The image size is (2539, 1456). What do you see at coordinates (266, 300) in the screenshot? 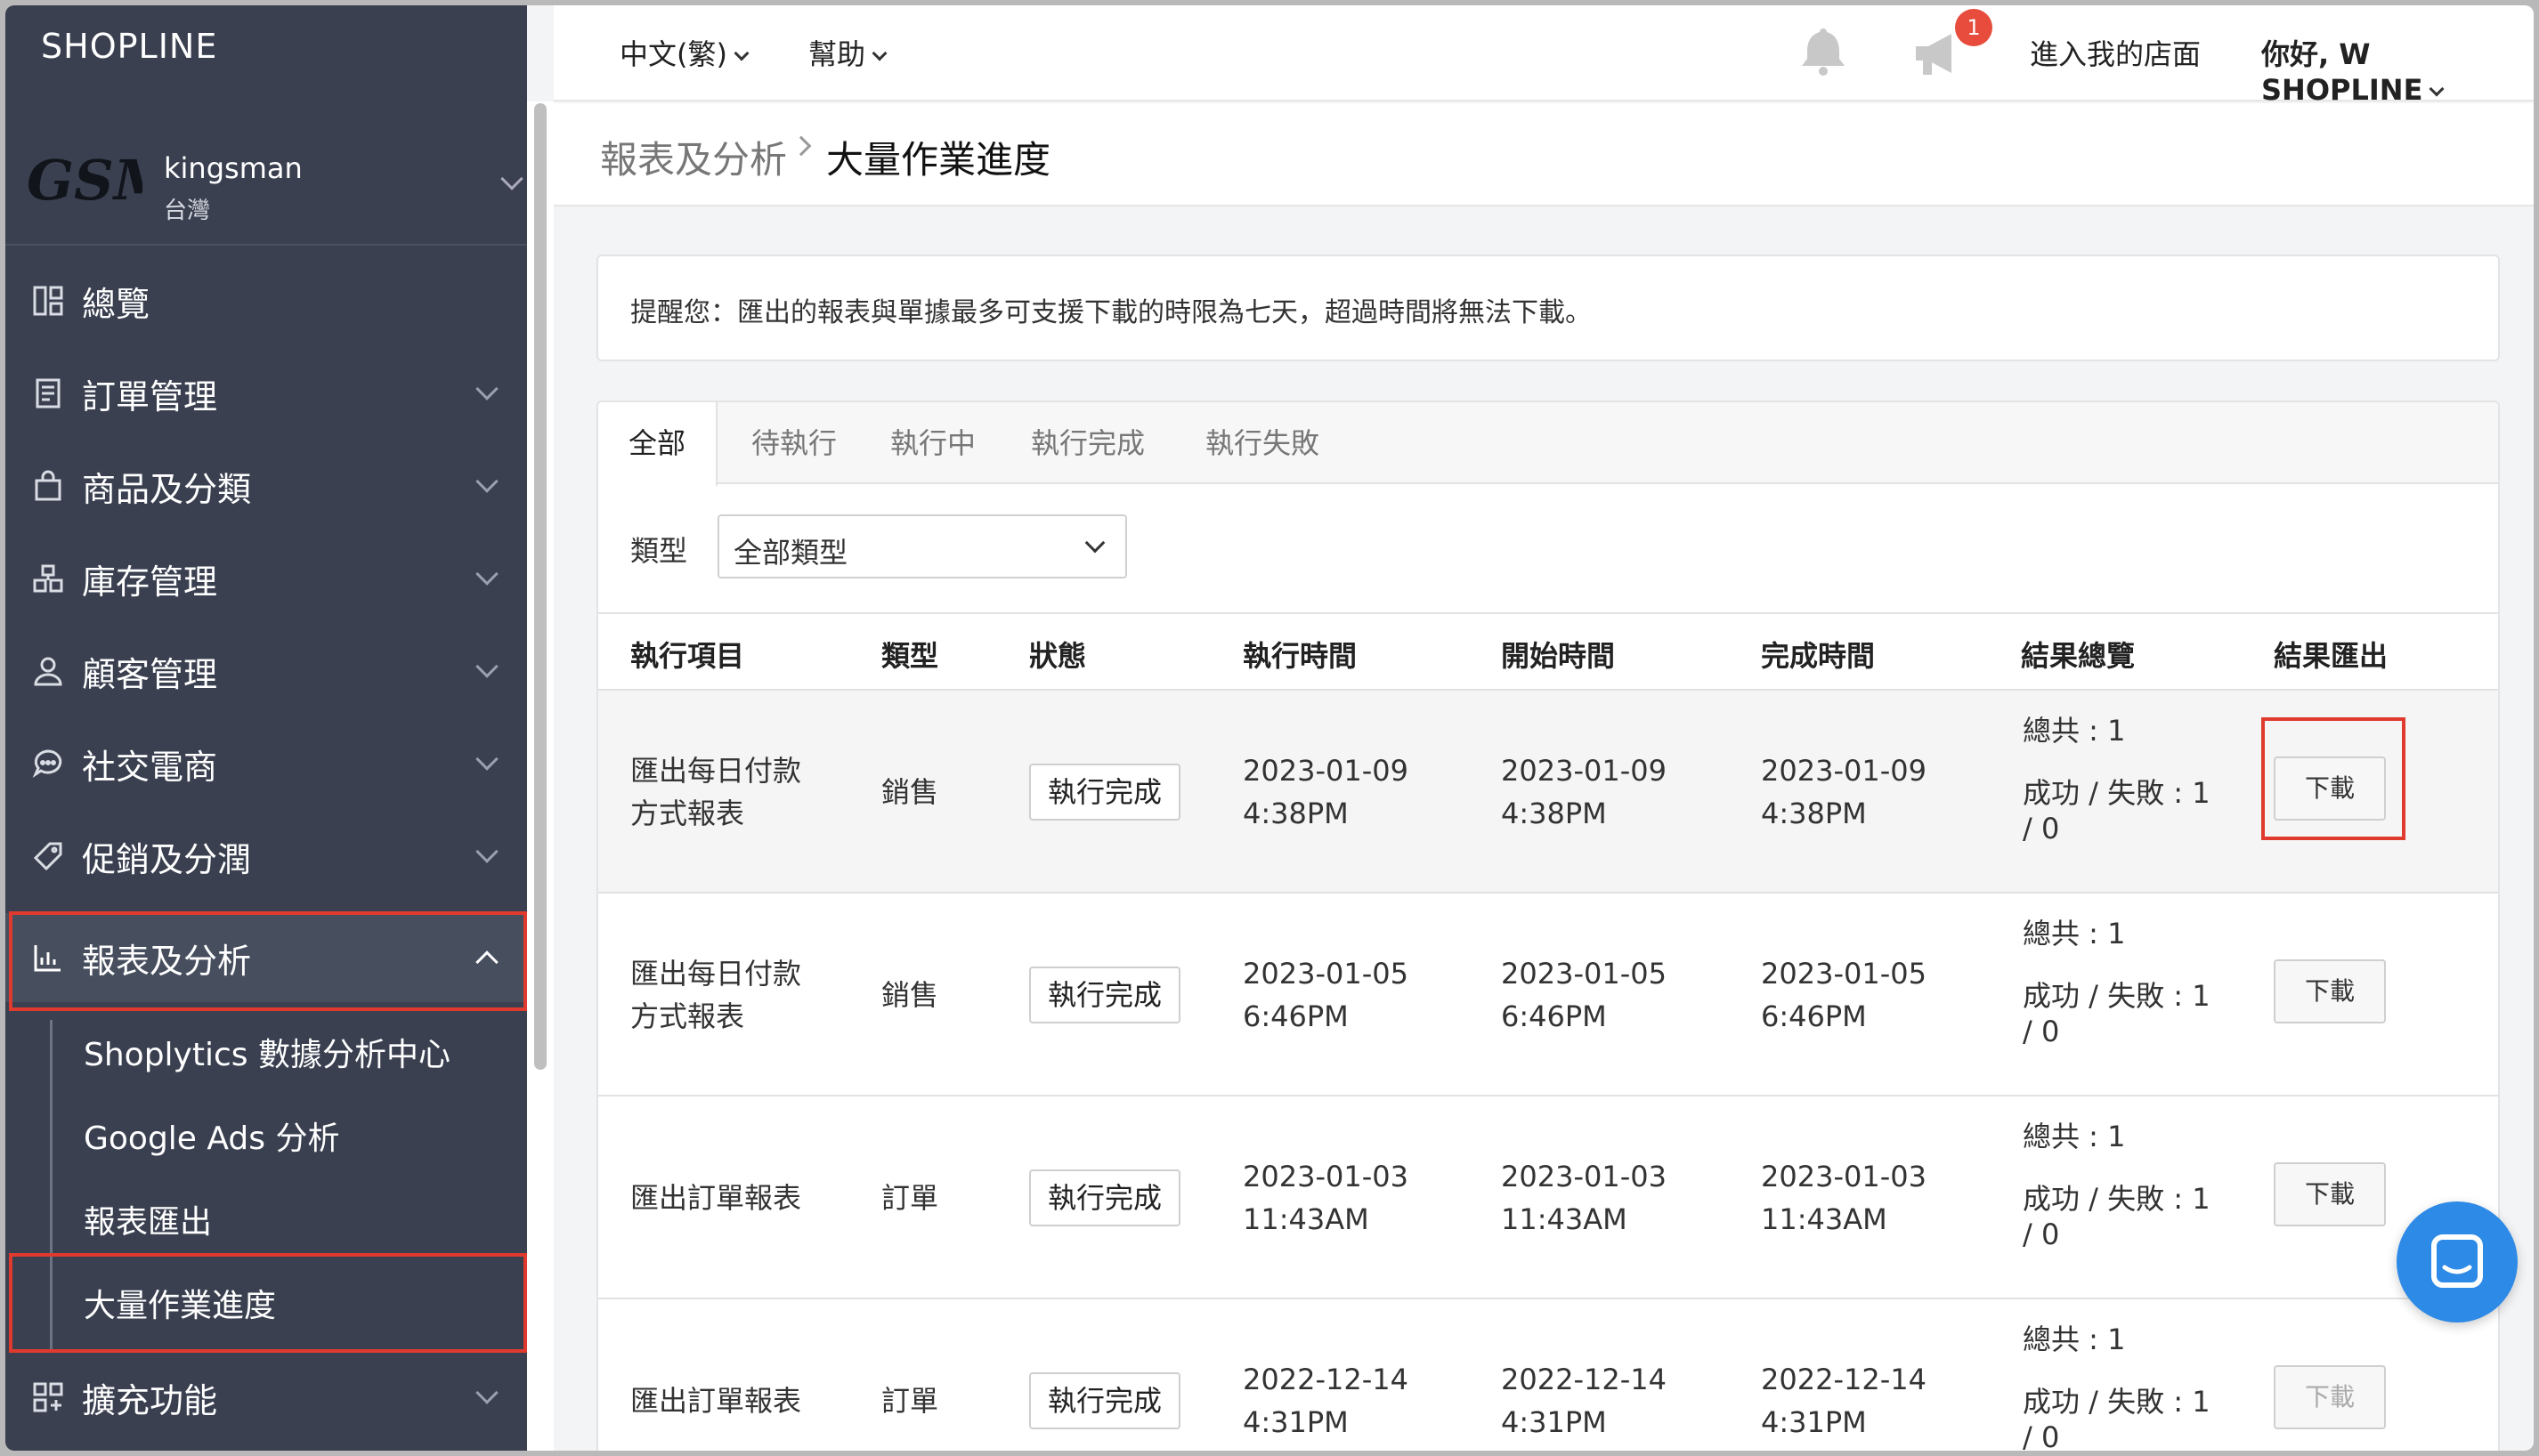
I see `sidebar-item-overview: 總覽` at bounding box center [266, 300].